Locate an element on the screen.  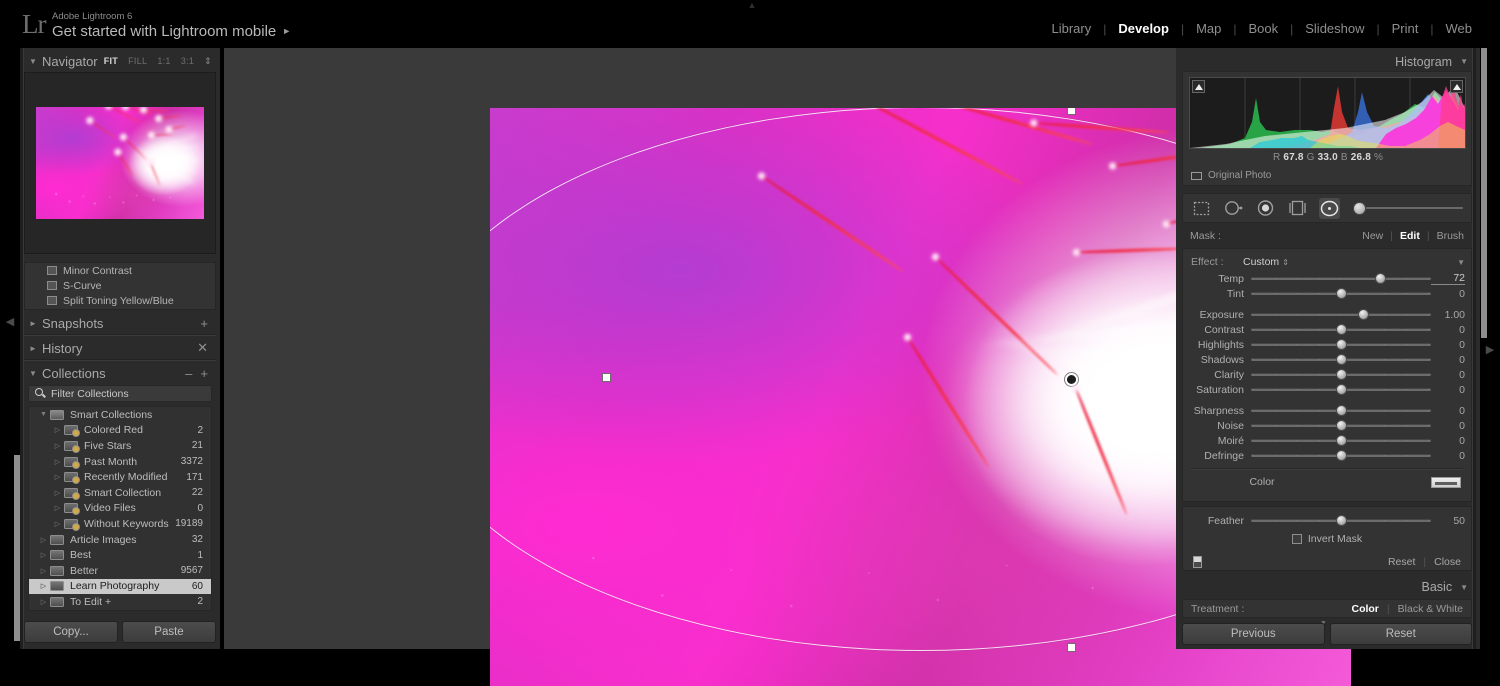
shadow-clipping-indicator is located at coordinates (1198, 86).